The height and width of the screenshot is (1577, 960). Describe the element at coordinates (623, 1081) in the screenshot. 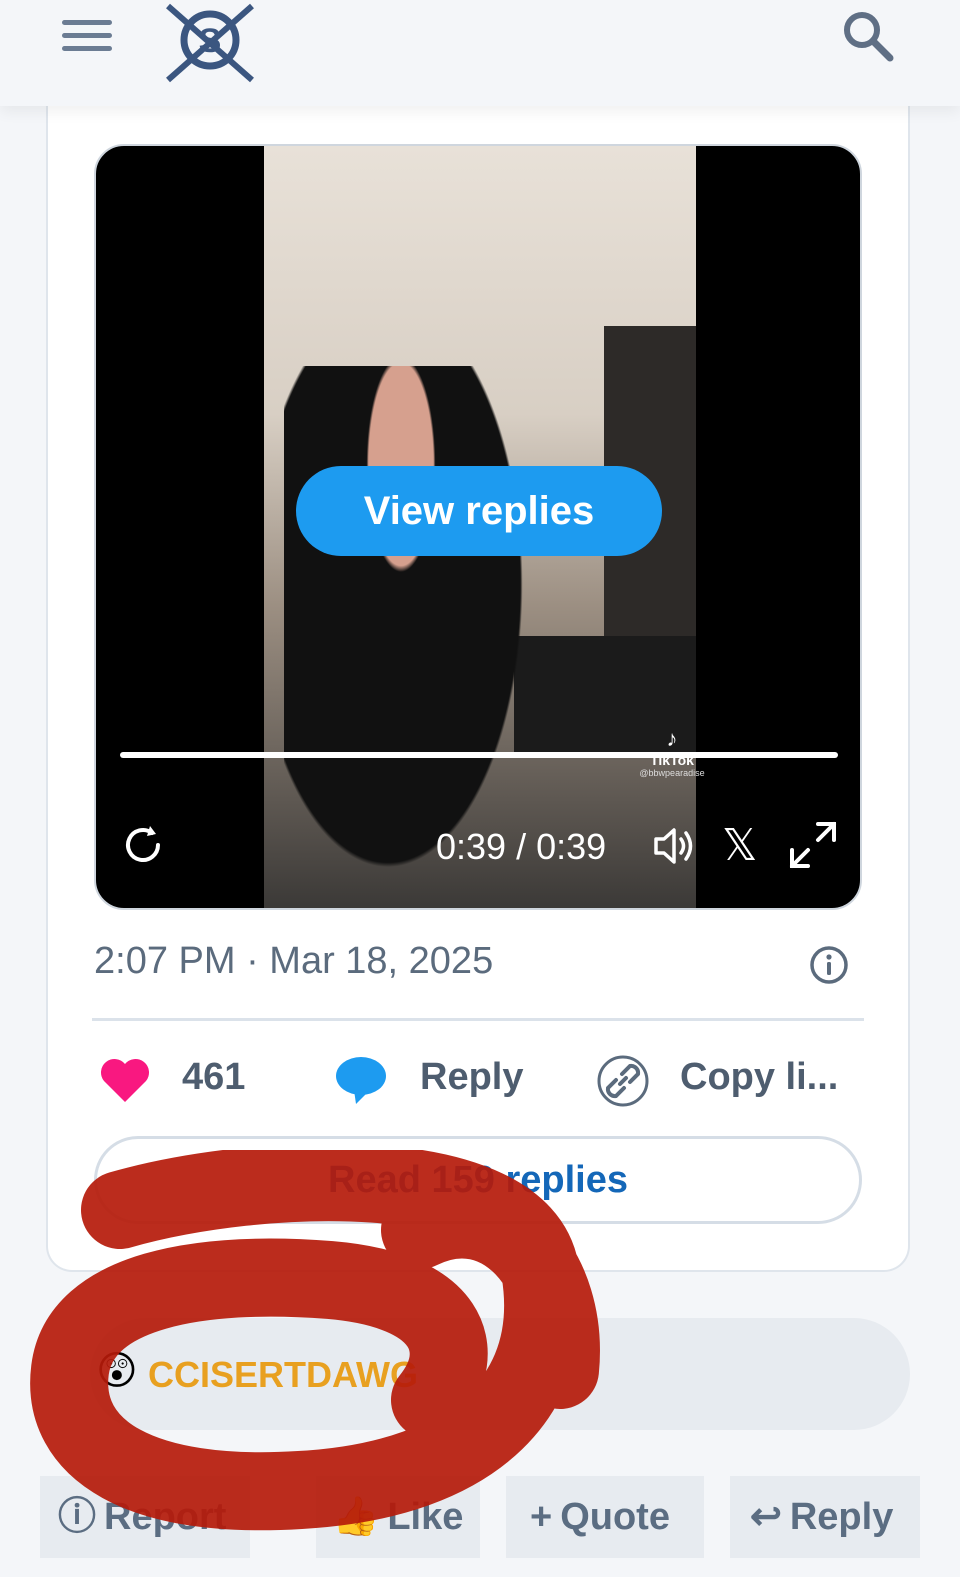

I see `link-icon` at that location.